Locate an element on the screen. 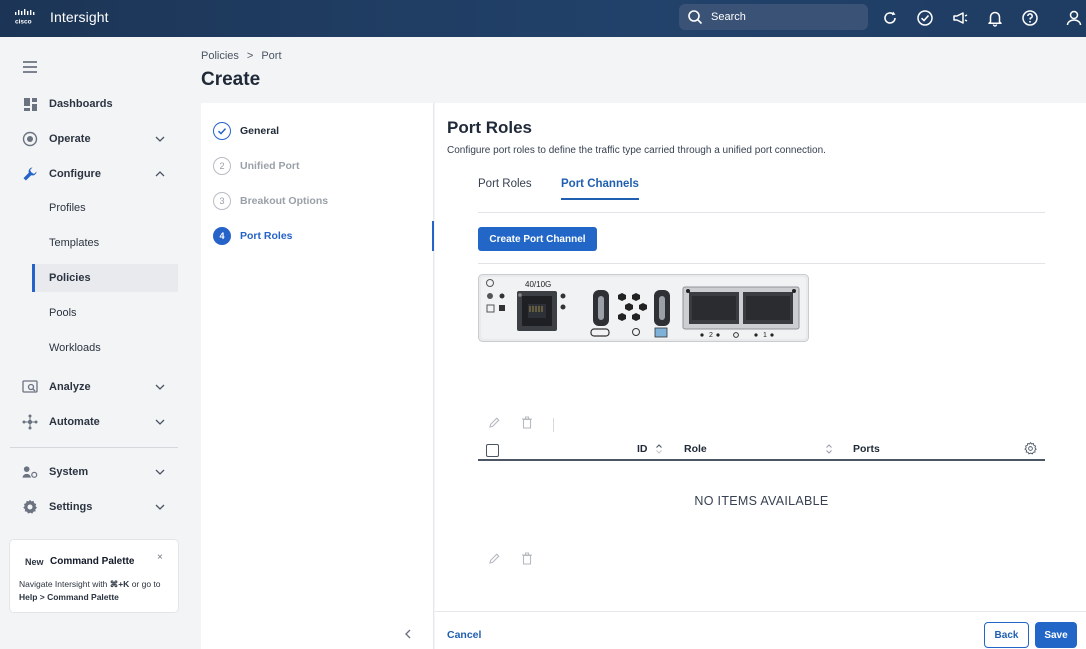 The width and height of the screenshot is (1086, 649). system-icon is located at coordinates (30, 472).